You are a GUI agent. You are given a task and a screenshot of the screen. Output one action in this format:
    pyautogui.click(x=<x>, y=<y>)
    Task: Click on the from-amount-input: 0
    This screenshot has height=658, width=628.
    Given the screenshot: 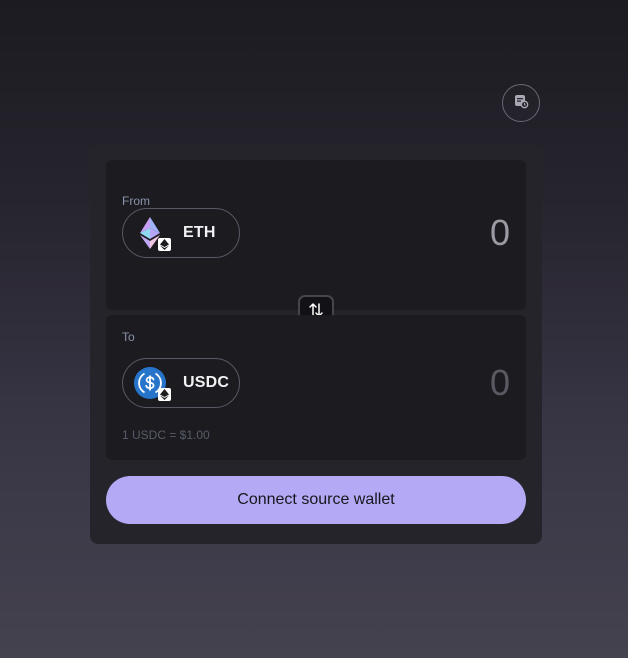 What is the action you would take?
    pyautogui.click(x=500, y=233)
    